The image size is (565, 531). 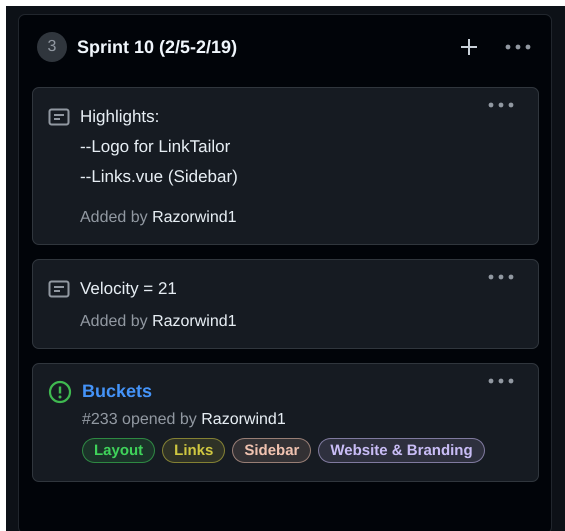 What do you see at coordinates (469, 47) in the screenshot?
I see `plus-icon` at bounding box center [469, 47].